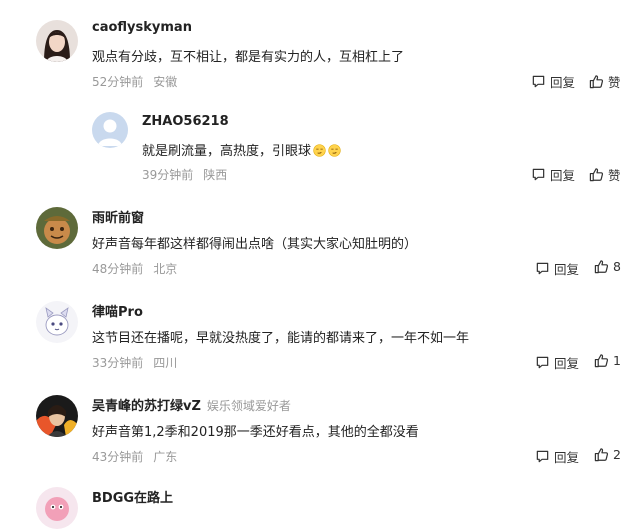 The image size is (640, 529). What do you see at coordinates (118, 82) in the screenshot?
I see `comment-time: 52分钟前` at bounding box center [118, 82].